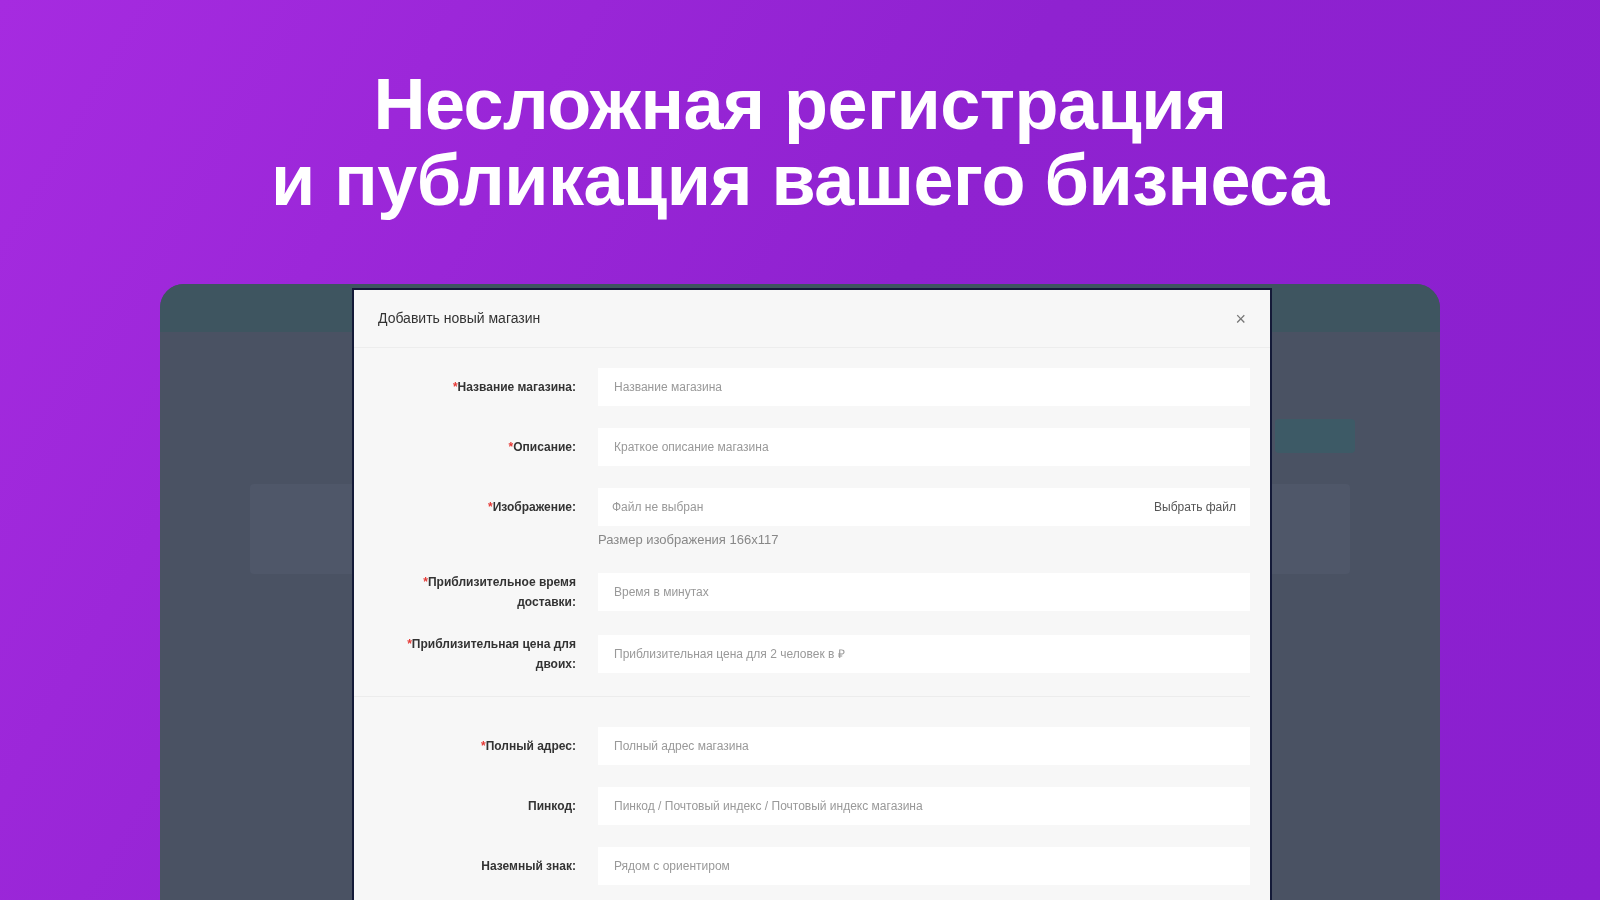  What do you see at coordinates (924, 447) in the screenshot?
I see `input-field: Краткое описание магазина` at bounding box center [924, 447].